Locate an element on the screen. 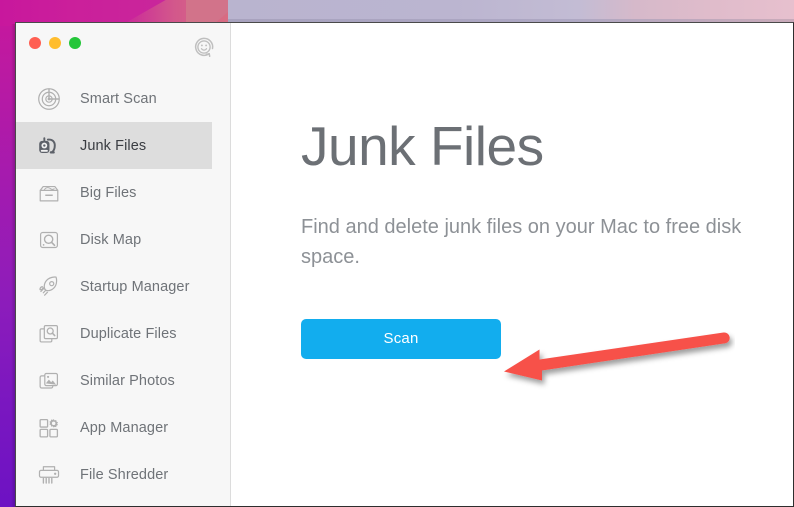 This screenshot has height=507, width=794. sidebar-item-big-files: Big Files is located at coordinates (123, 192).